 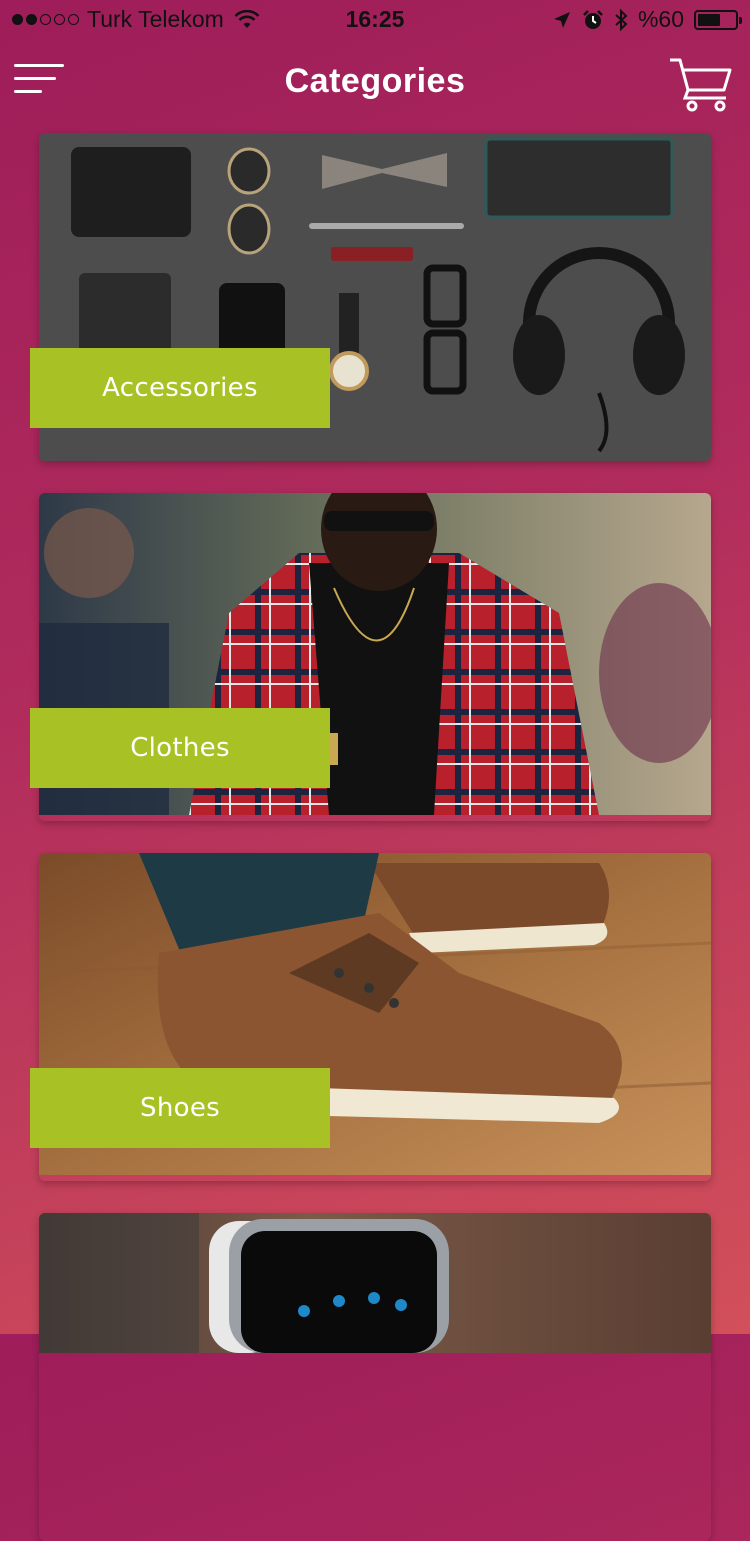 I want to click on status-bar-left: Turk Telekom, so click(x=136, y=19).